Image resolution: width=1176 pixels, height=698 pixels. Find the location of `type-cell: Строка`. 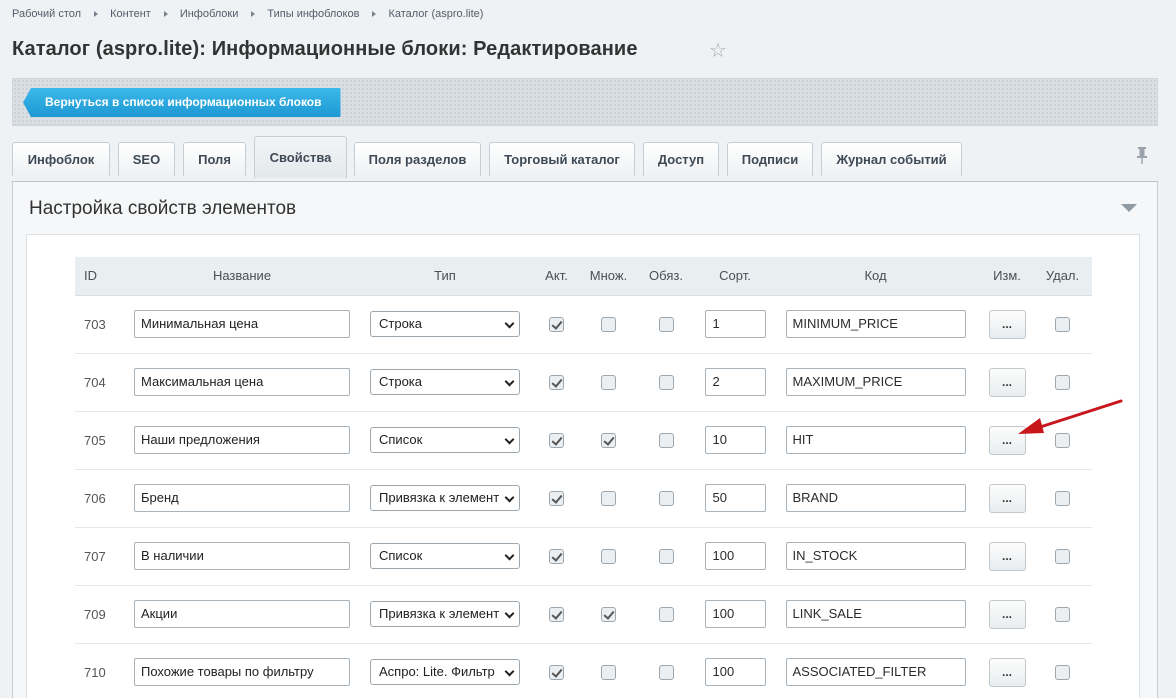

type-cell: Строка is located at coordinates (445, 382).